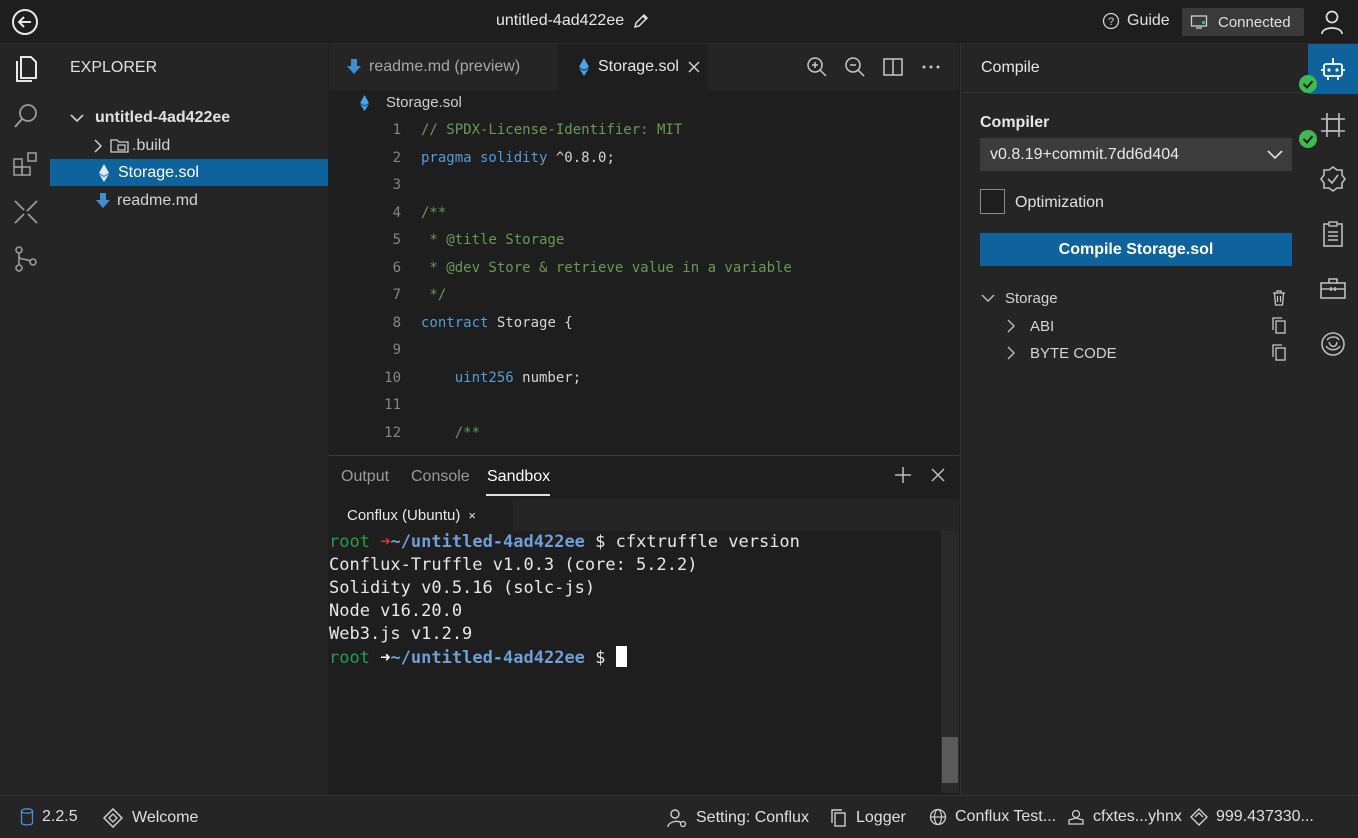  Describe the element at coordinates (1011, 326) in the screenshot. I see `chevron-right-icon` at that location.